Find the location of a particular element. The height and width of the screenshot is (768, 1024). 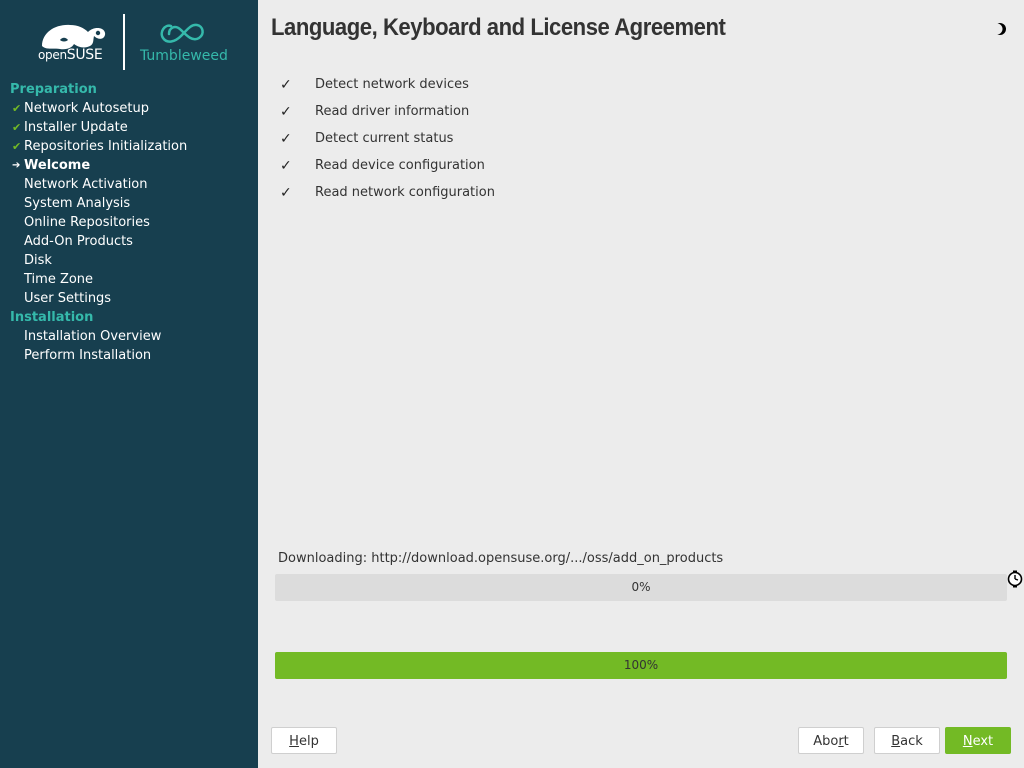

abort-button: Abort is located at coordinates (831, 740).